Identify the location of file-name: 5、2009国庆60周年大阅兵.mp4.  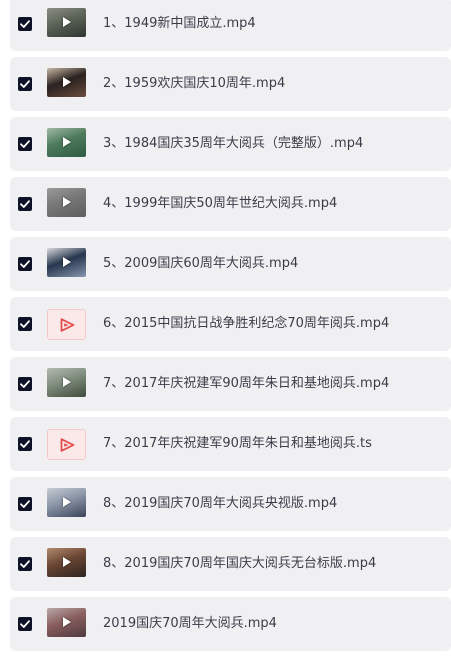
(201, 263).